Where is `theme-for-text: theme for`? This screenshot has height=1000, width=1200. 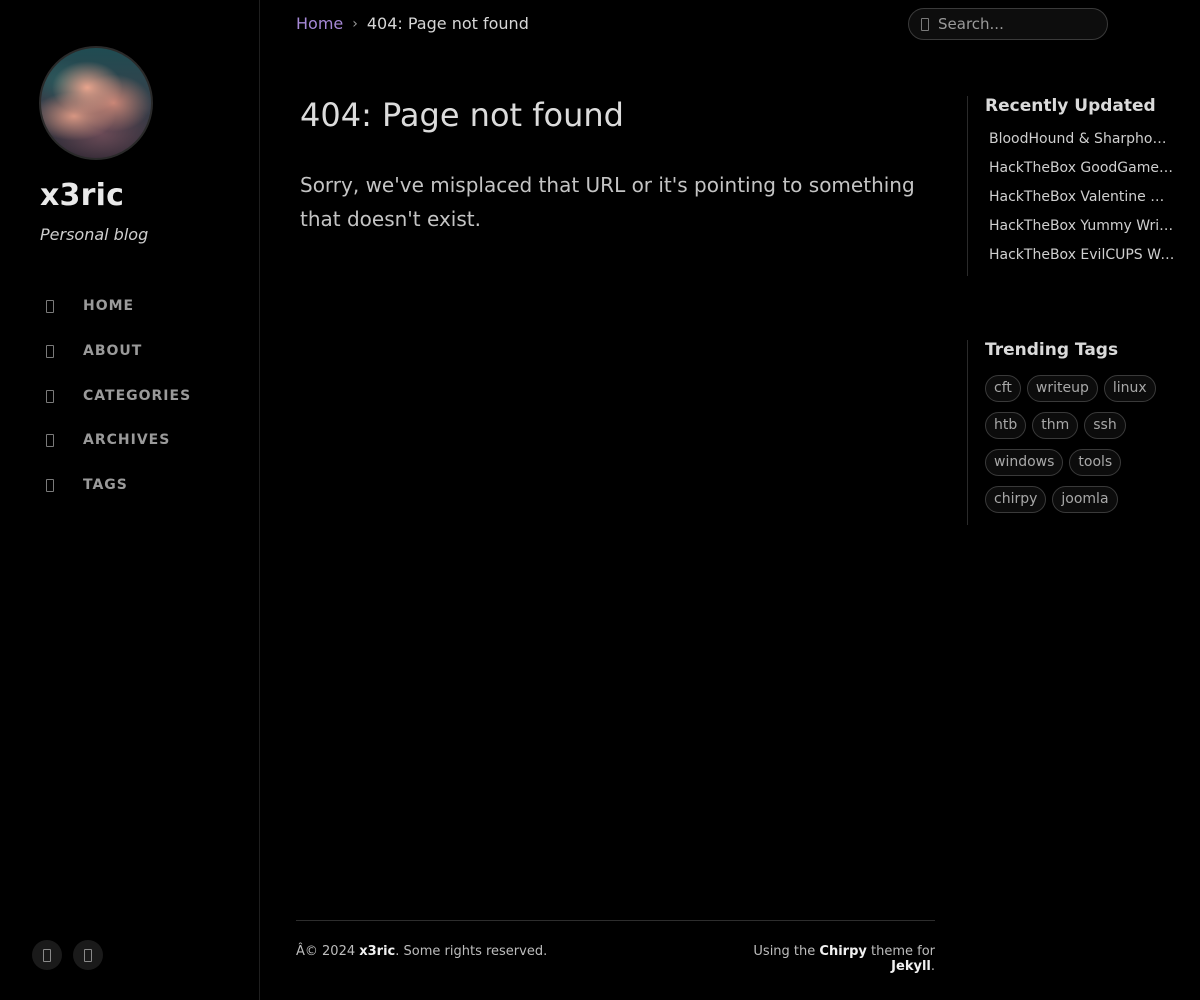
theme-for-text: theme for is located at coordinates (900, 951).